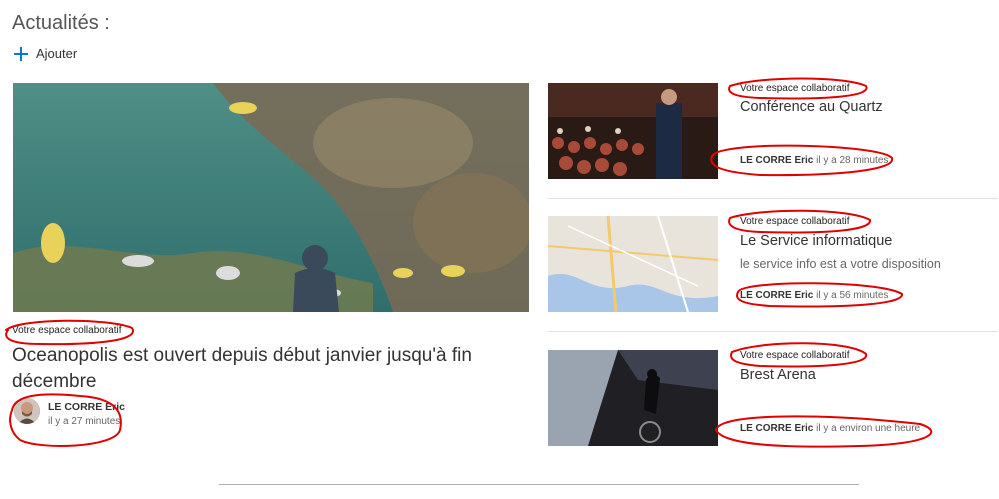 Image resolution: width=999 pixels, height=499 pixels. Describe the element at coordinates (795, 355) in the screenshot. I see `card-site-label-3: Votre espace collaboratif` at that location.